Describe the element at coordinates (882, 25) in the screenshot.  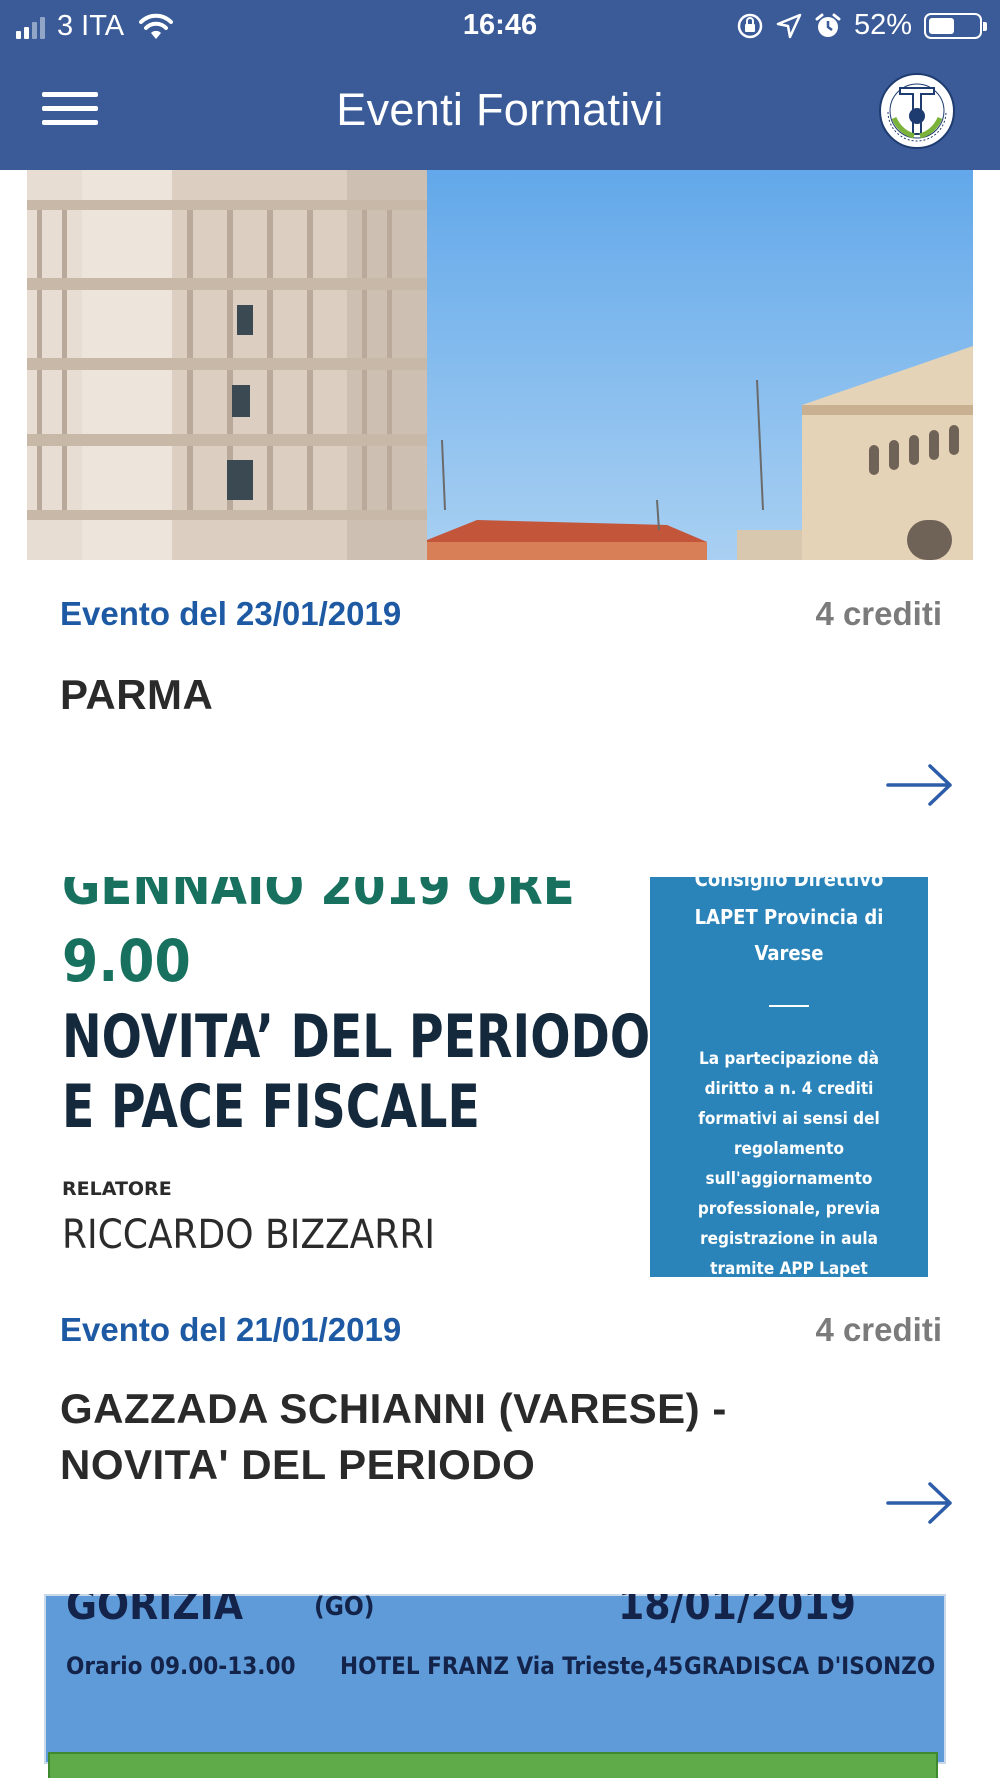
I see `battery-percent: 52%` at that location.